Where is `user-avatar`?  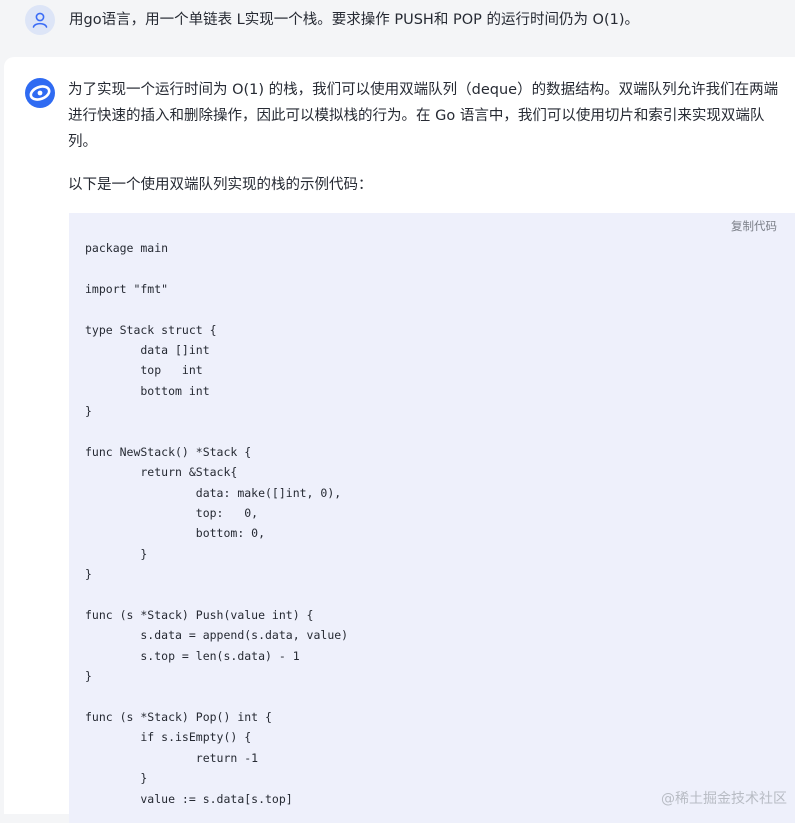
user-avatar is located at coordinates (40, 20).